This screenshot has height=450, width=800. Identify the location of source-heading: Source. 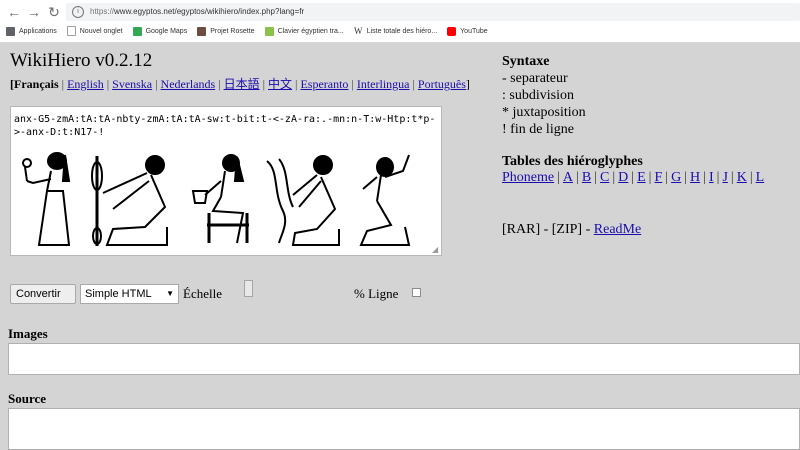
(27, 398).